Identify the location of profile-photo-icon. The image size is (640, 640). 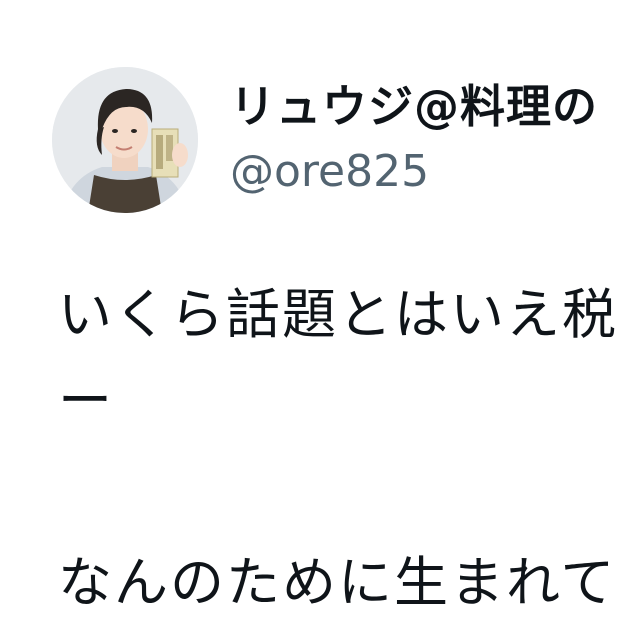
(125, 140).